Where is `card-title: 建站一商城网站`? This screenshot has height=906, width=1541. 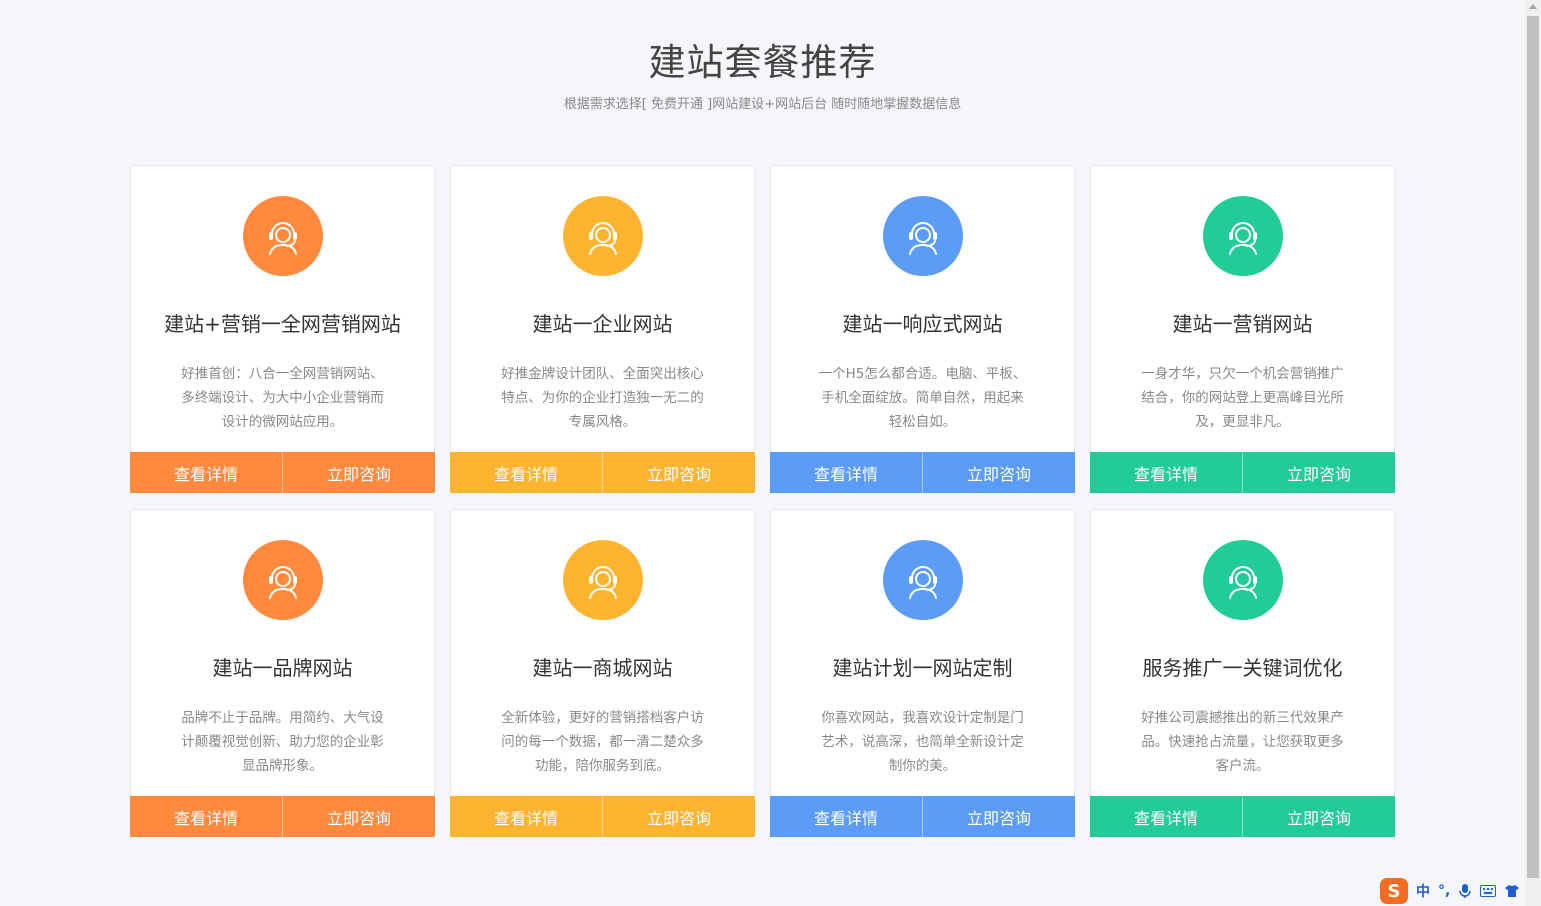
card-title: 建站一商城网站 is located at coordinates (602, 668).